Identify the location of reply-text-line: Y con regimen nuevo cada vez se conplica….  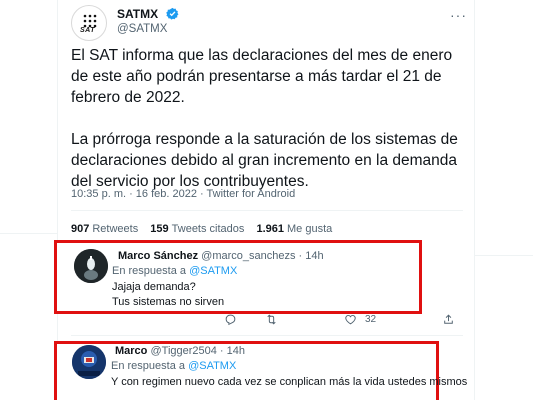
(289, 382).